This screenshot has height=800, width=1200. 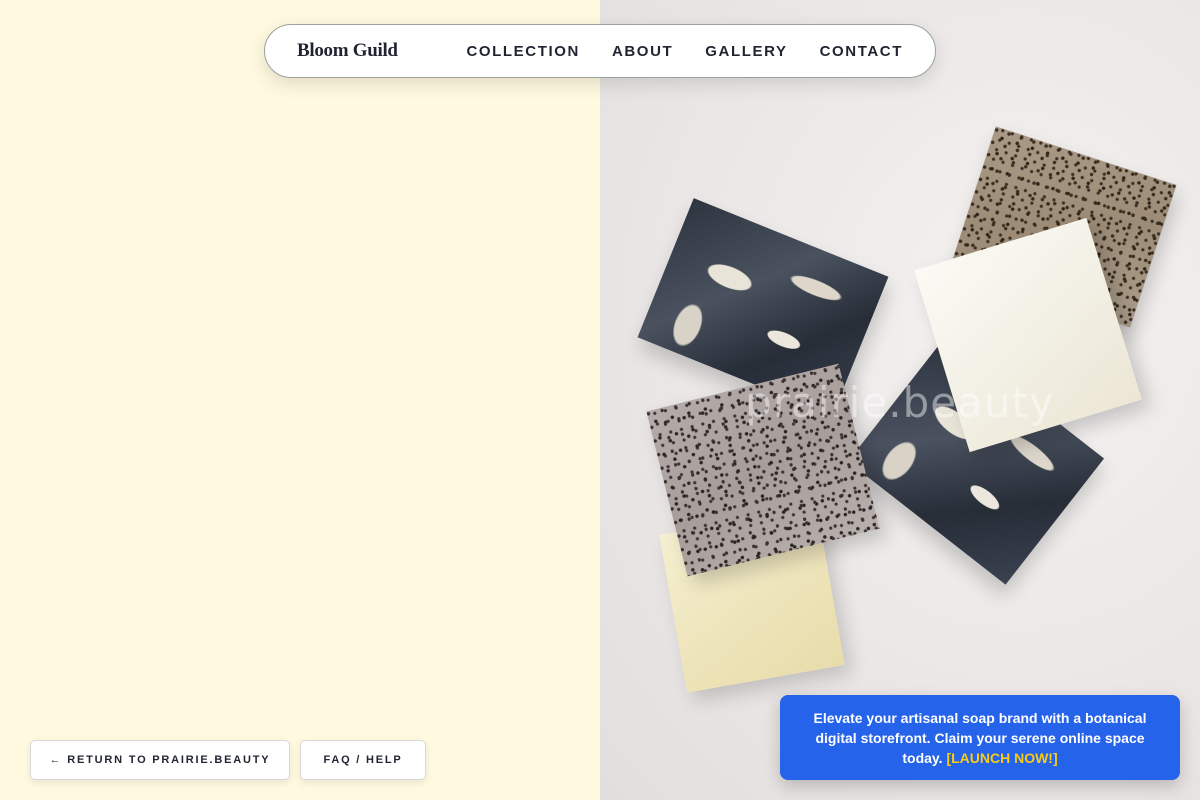 I want to click on faq-help-button: FAQ / HELP, so click(x=363, y=760).